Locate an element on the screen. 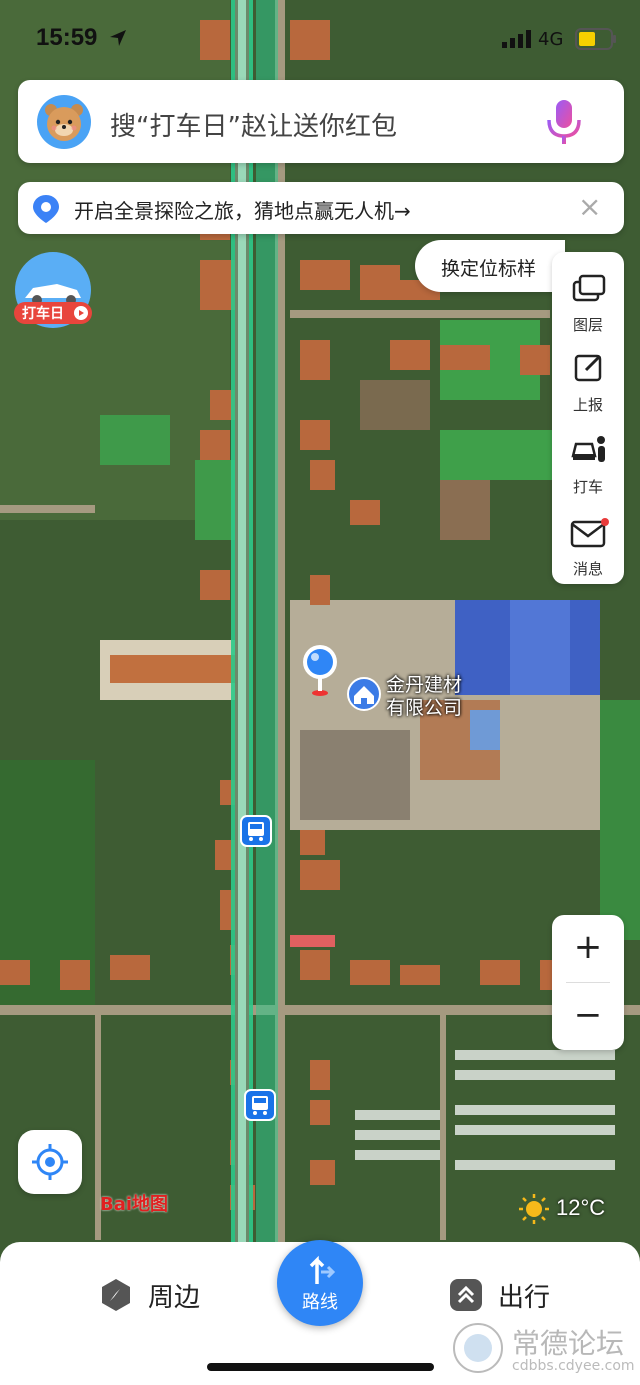 This screenshot has width=640, height=1385. sun-icon is located at coordinates (534, 1209).